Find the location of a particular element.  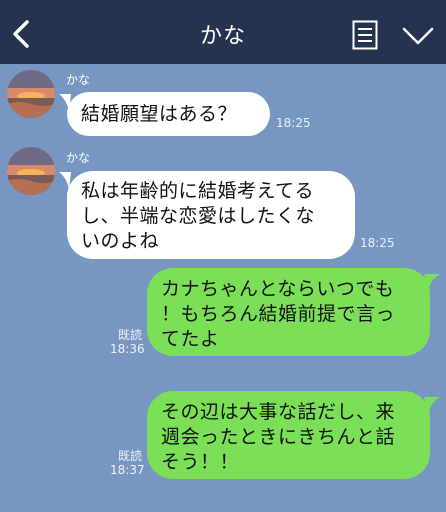

chevron-down-icon is located at coordinates (418, 36).